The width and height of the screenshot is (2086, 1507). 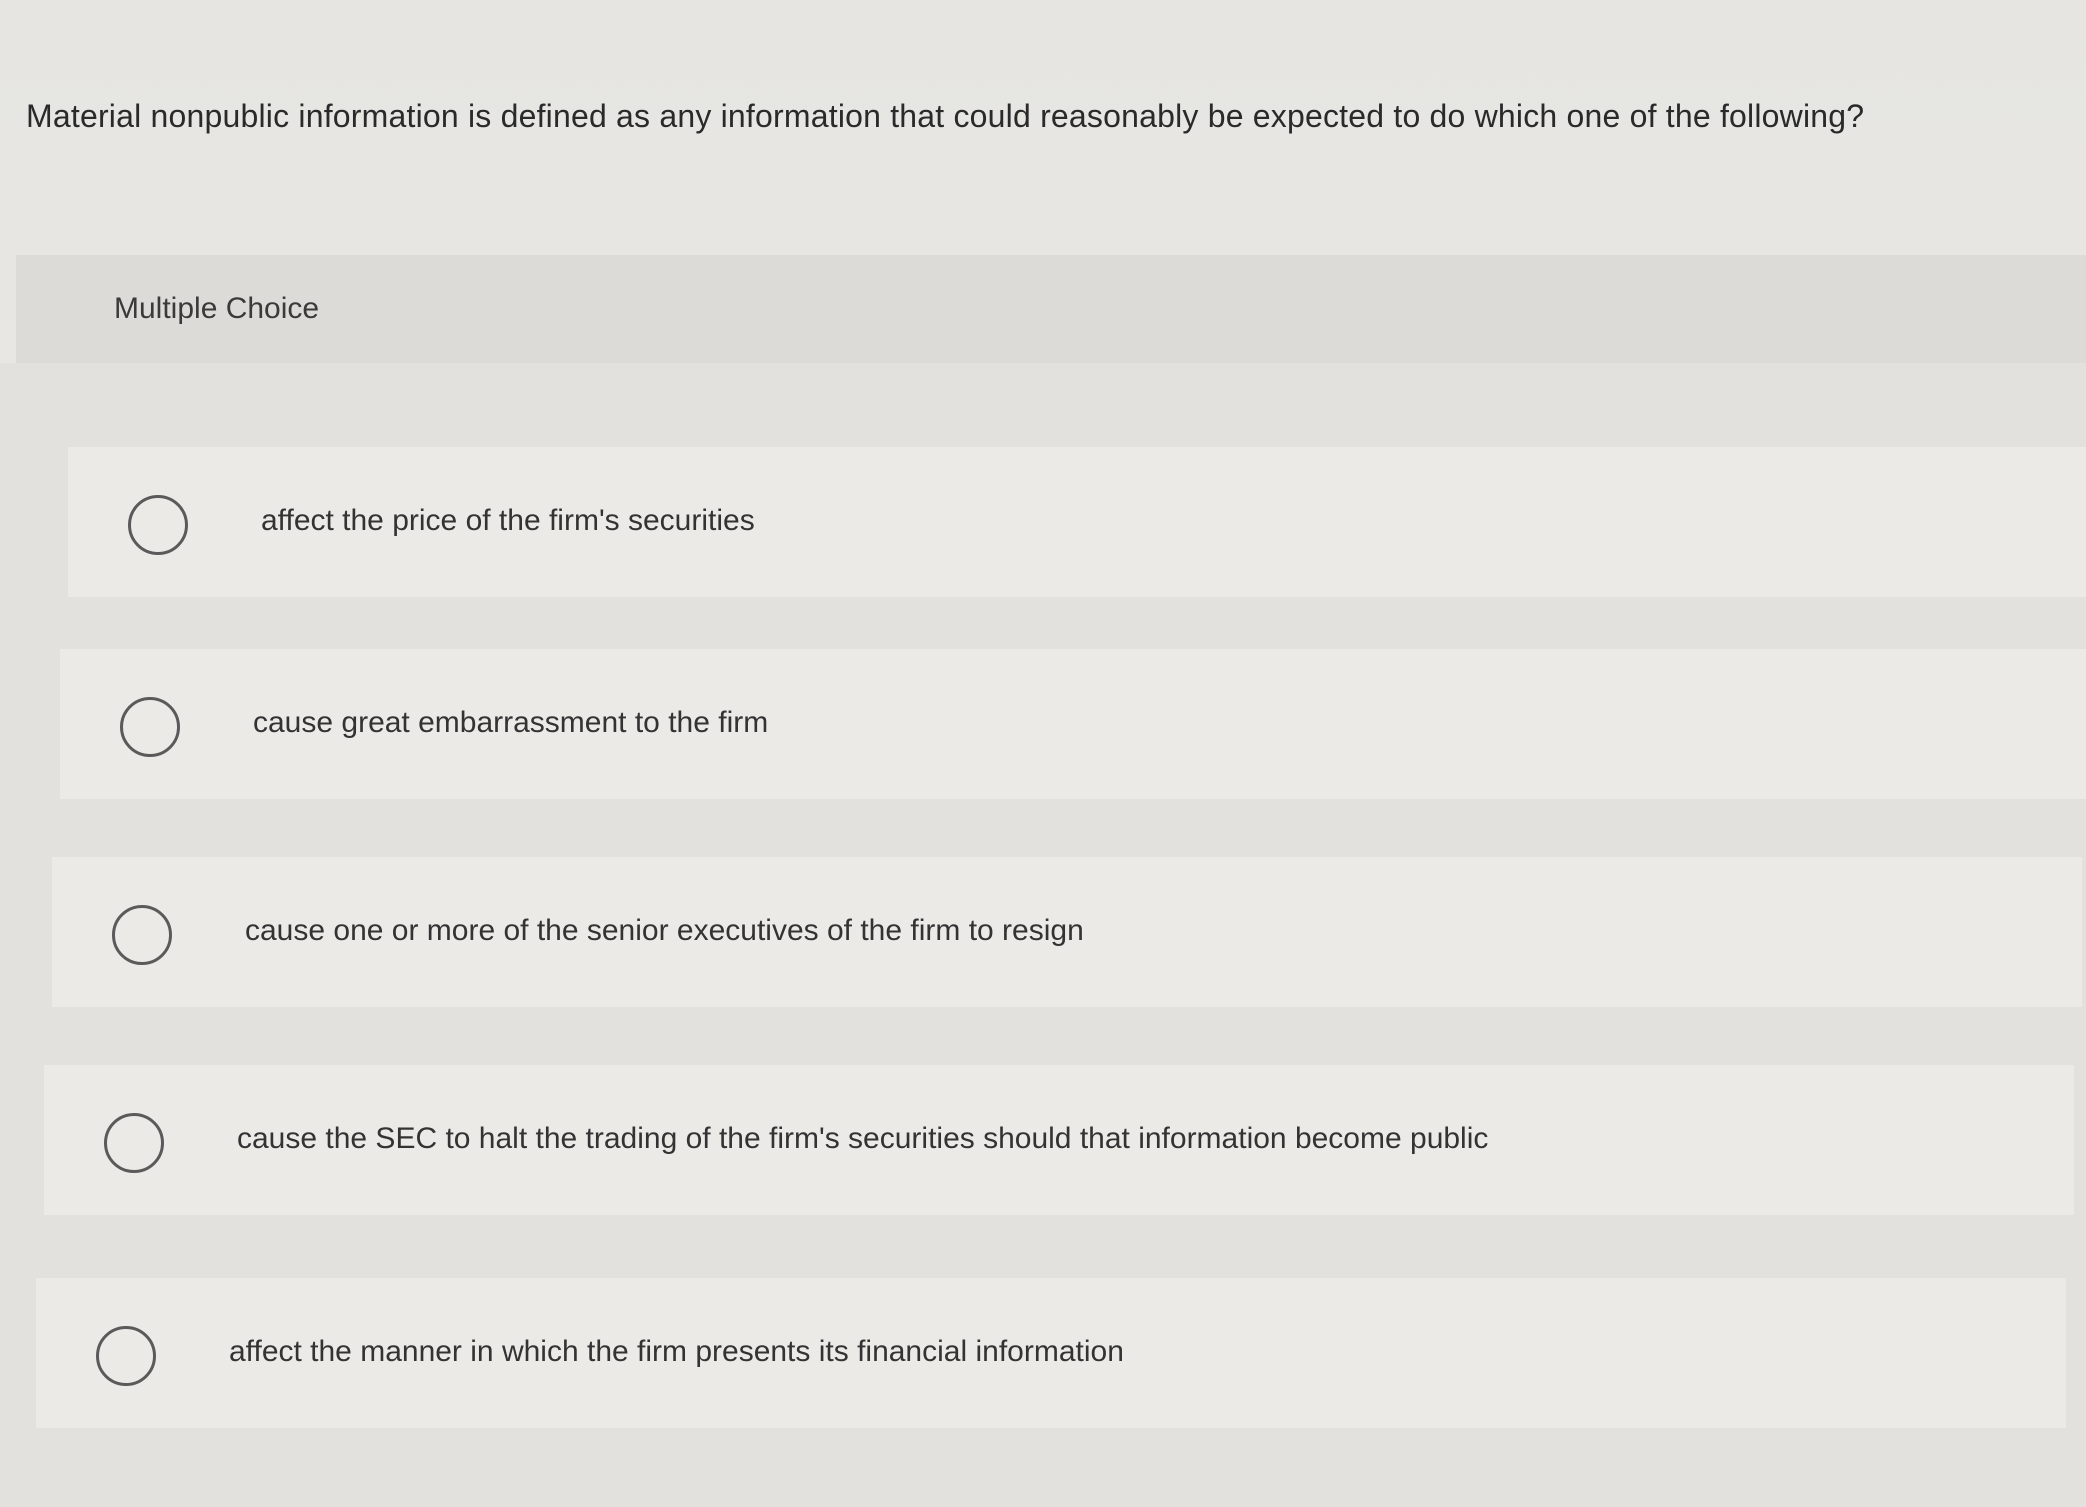 I want to click on choice-option: cause great embarrassment to the firm, so click(x=1073, y=724).